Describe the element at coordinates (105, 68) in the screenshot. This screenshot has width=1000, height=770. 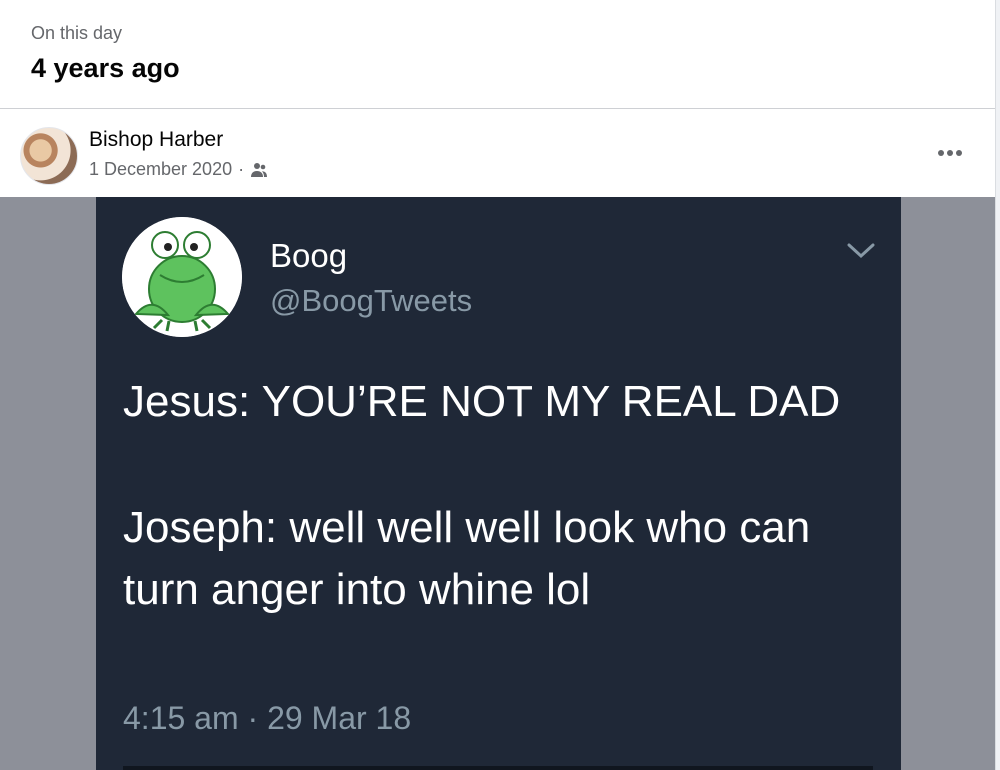
I see `memory-title: 4 years ago` at that location.